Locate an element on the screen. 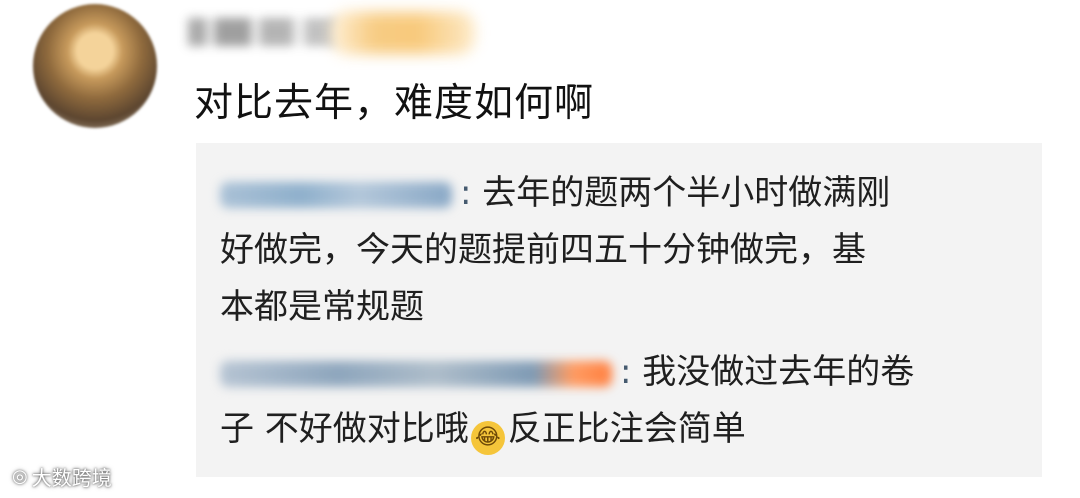  reply-text-line: 去年的题两个半小时做满刚 is located at coordinates (681, 193).